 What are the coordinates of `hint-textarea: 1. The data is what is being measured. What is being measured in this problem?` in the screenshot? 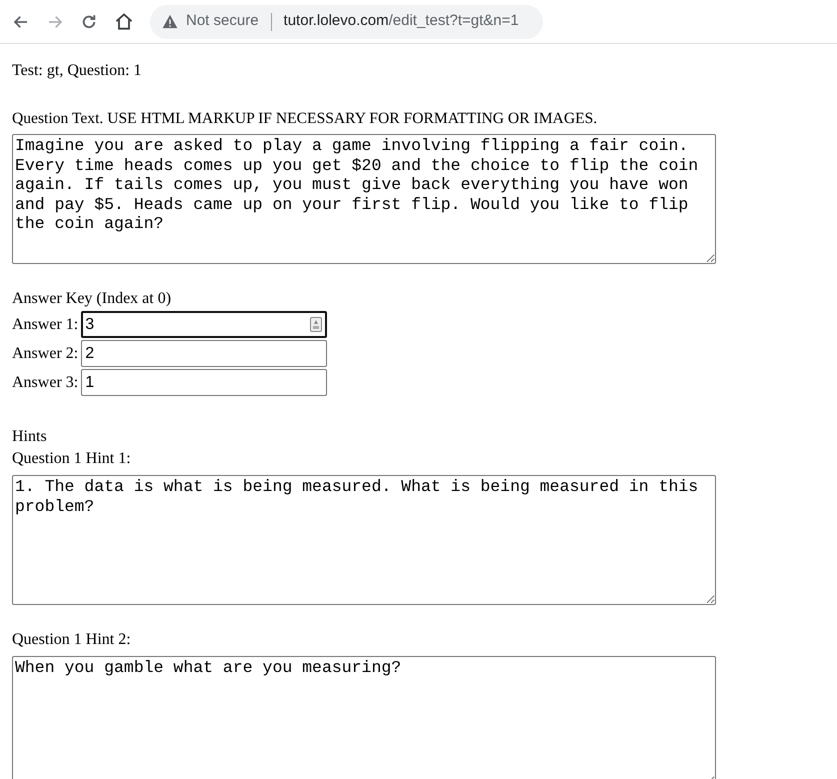 It's located at (364, 540).